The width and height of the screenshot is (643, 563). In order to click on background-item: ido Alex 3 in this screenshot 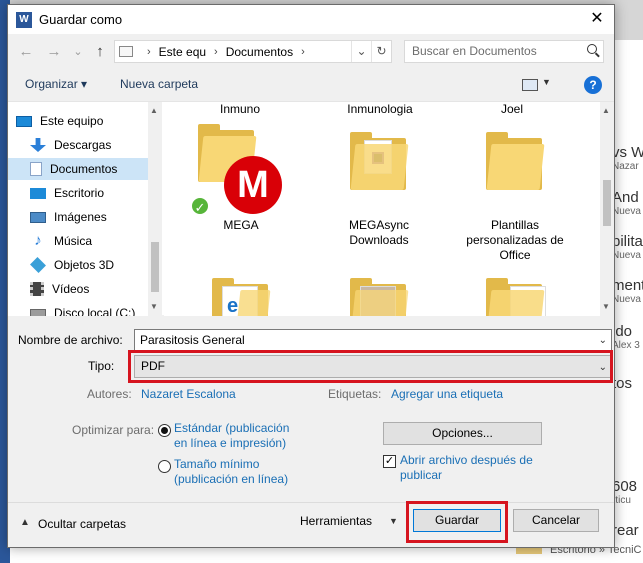, I will do `click(627, 337)`.